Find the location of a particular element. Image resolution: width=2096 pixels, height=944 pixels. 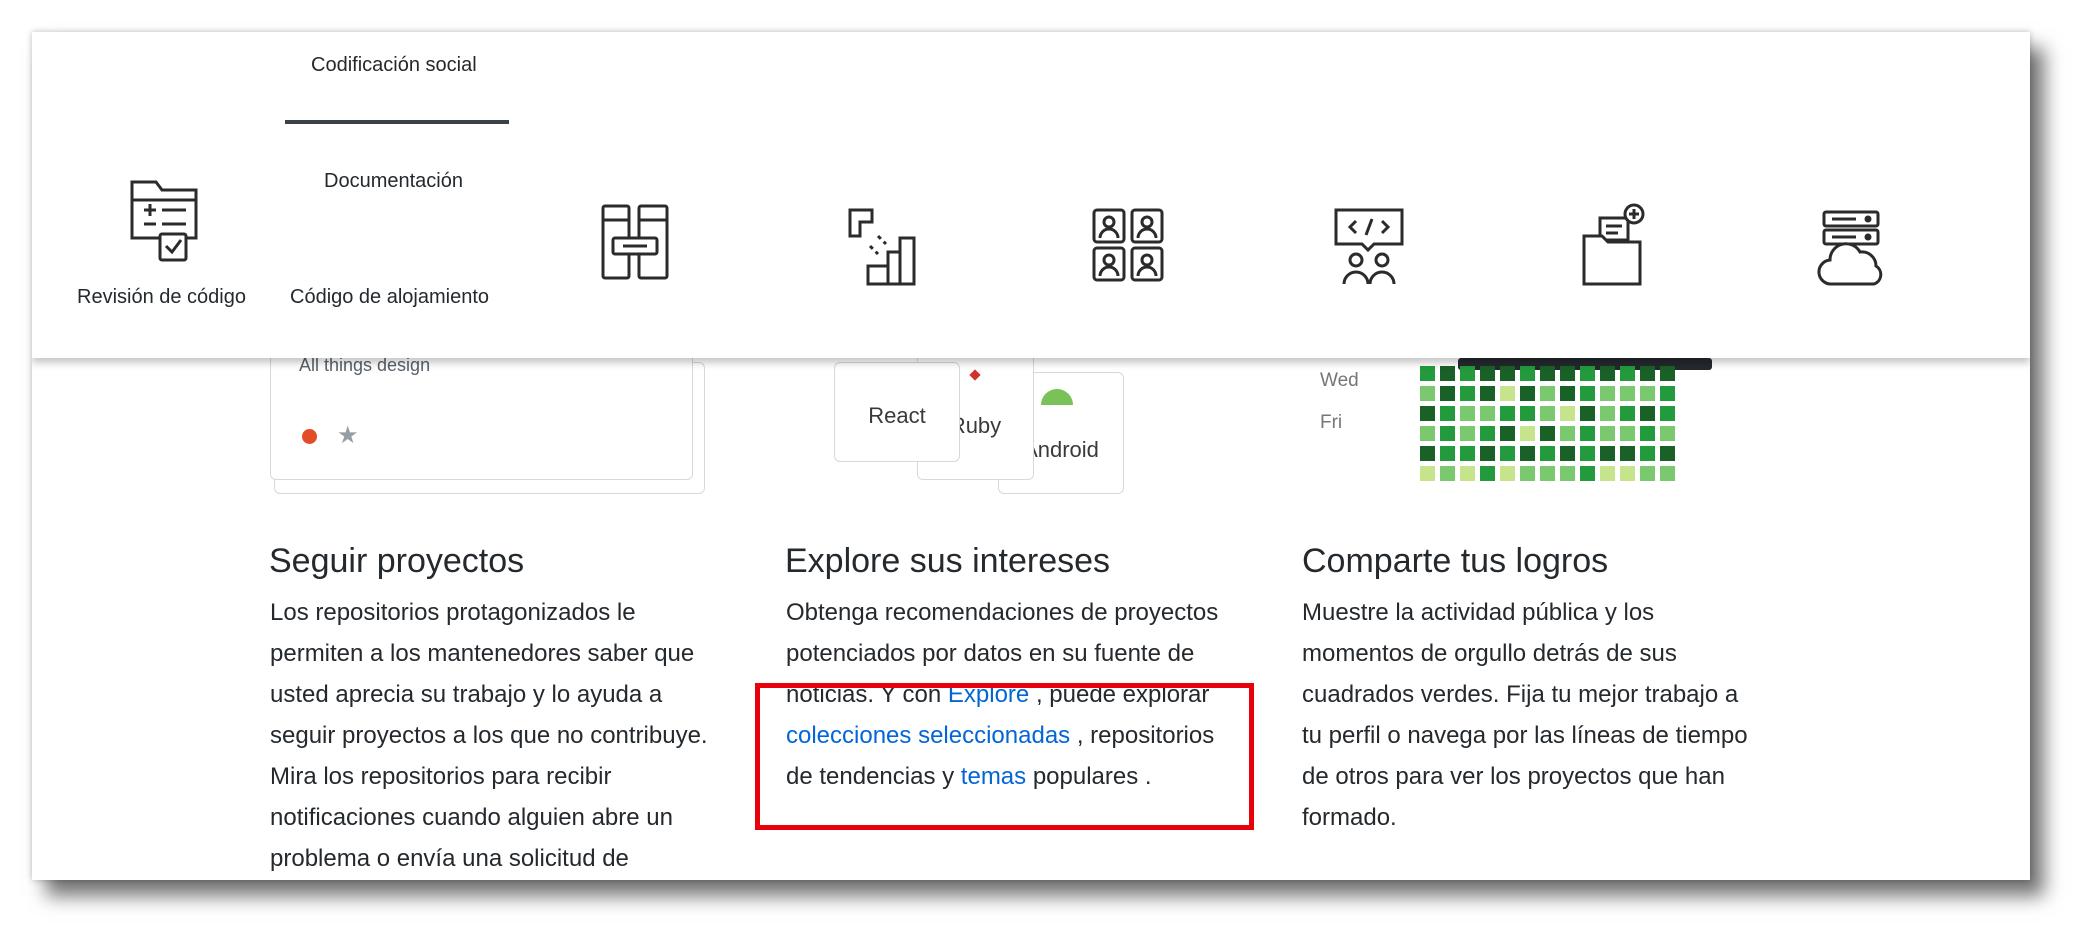

contribution-grid is located at coordinates (1566, 419).